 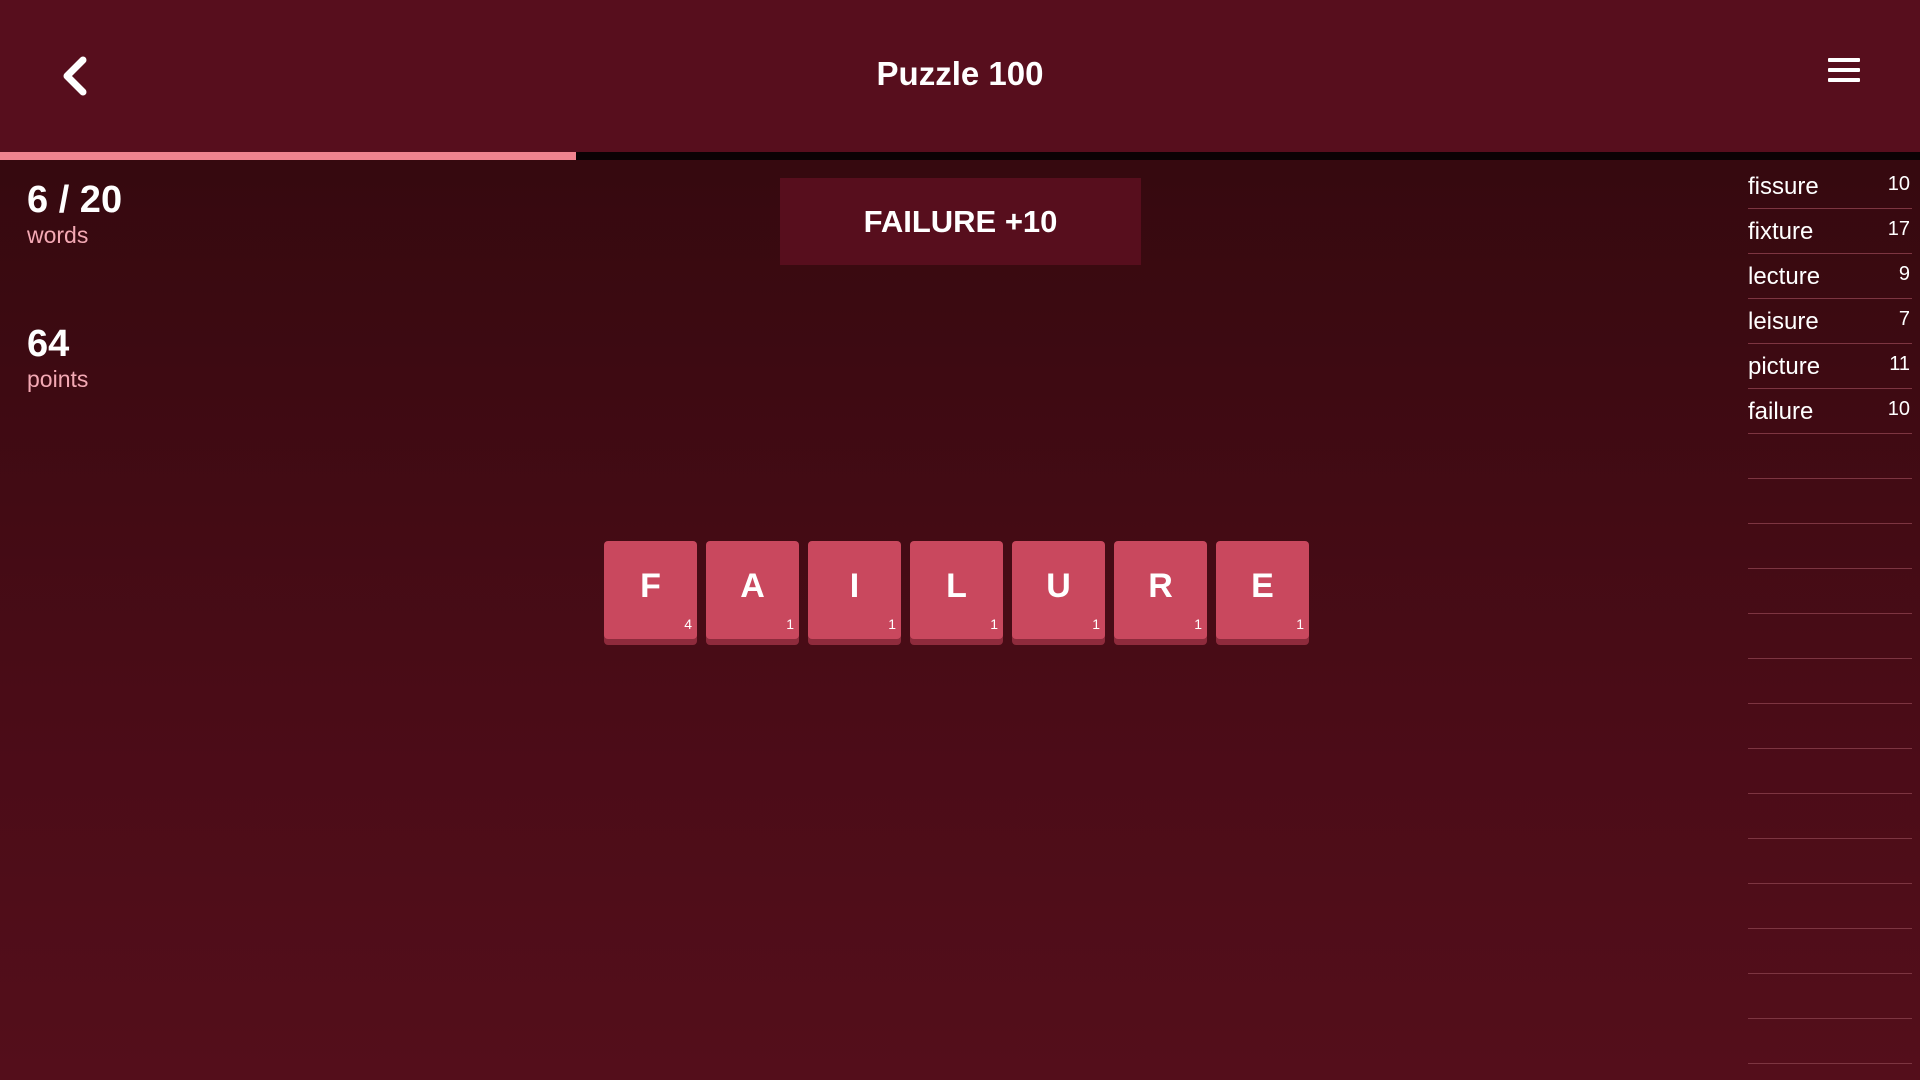 I want to click on found-word-points: 7, so click(x=1904, y=319).